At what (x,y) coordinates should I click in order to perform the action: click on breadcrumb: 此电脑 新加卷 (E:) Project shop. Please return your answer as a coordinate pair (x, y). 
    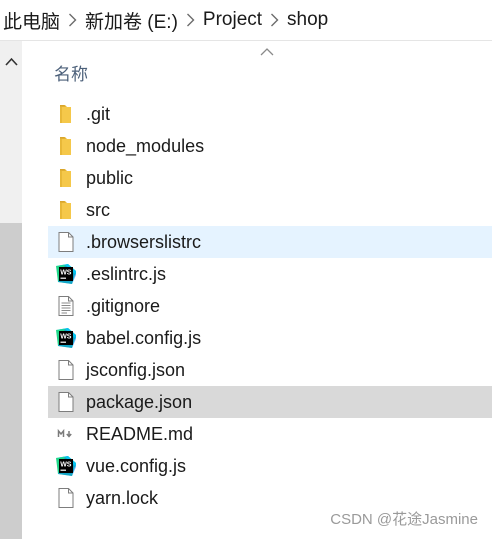
    Looking at the image, I should click on (246, 20).